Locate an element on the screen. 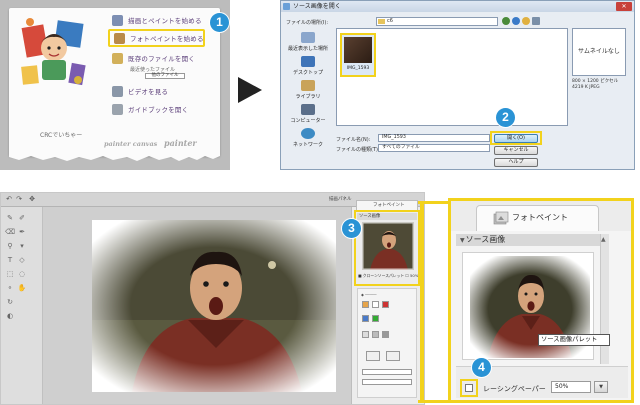  new-folder-icon is located at coordinates (526, 21).